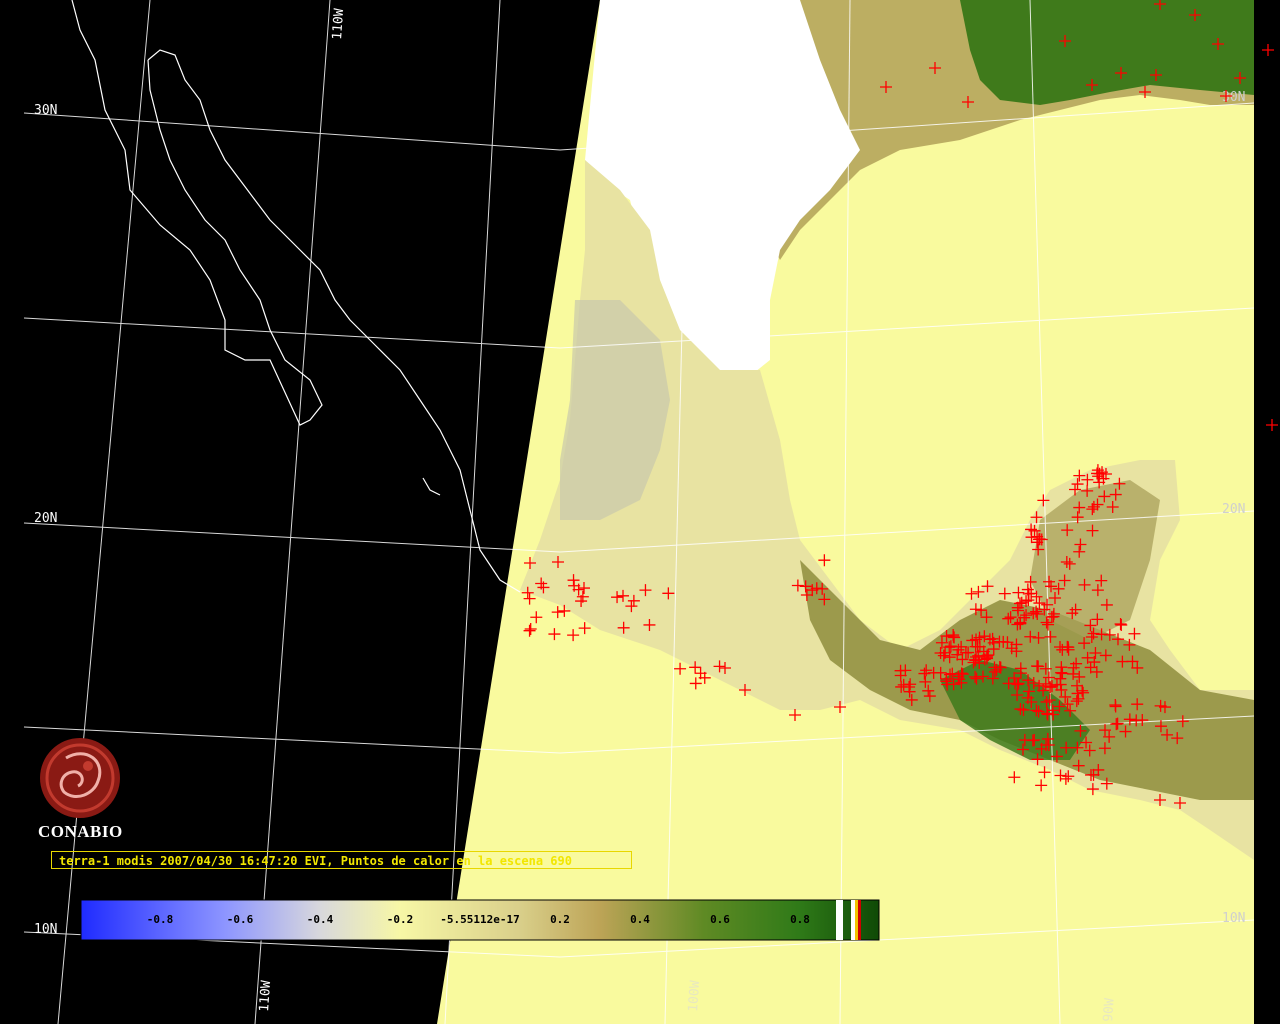 The image size is (1280, 1024). What do you see at coordinates (1233, 509) in the screenshot?
I see `lat-20-right-label: 20N` at bounding box center [1233, 509].